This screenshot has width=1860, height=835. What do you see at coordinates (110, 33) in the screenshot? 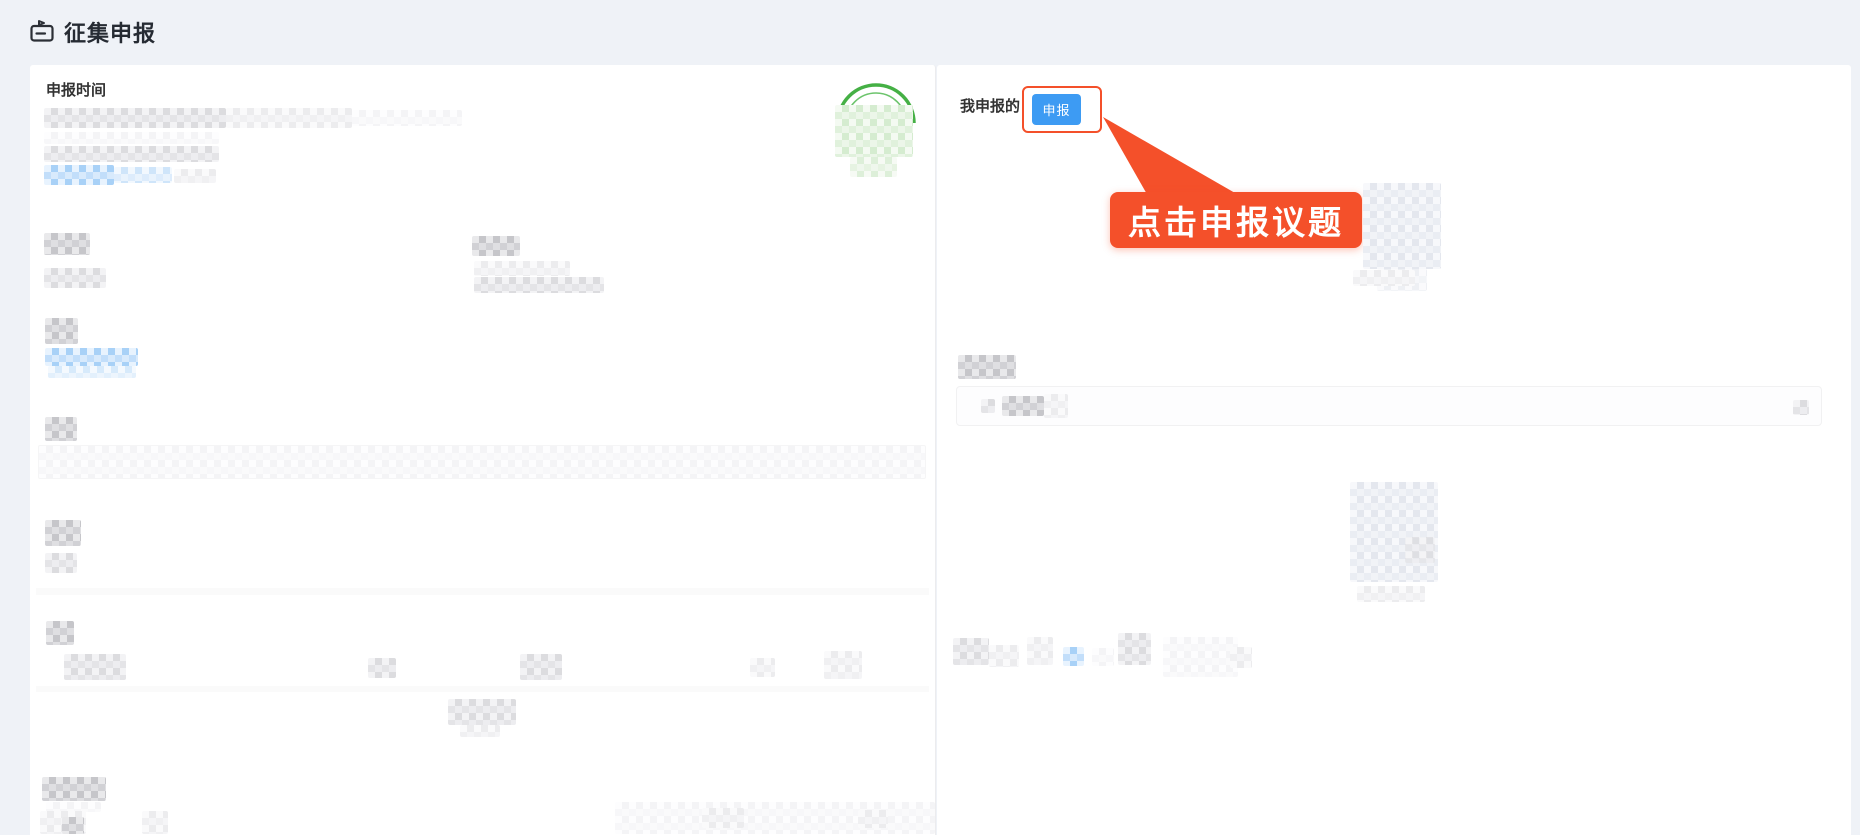
I see `page-title: 征集申报` at bounding box center [110, 33].